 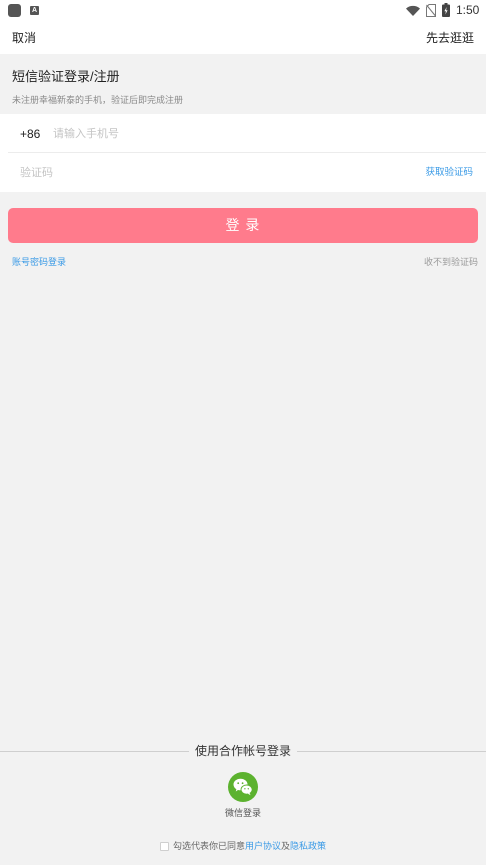 What do you see at coordinates (446, 10) in the screenshot?
I see `battery-charging-icon` at bounding box center [446, 10].